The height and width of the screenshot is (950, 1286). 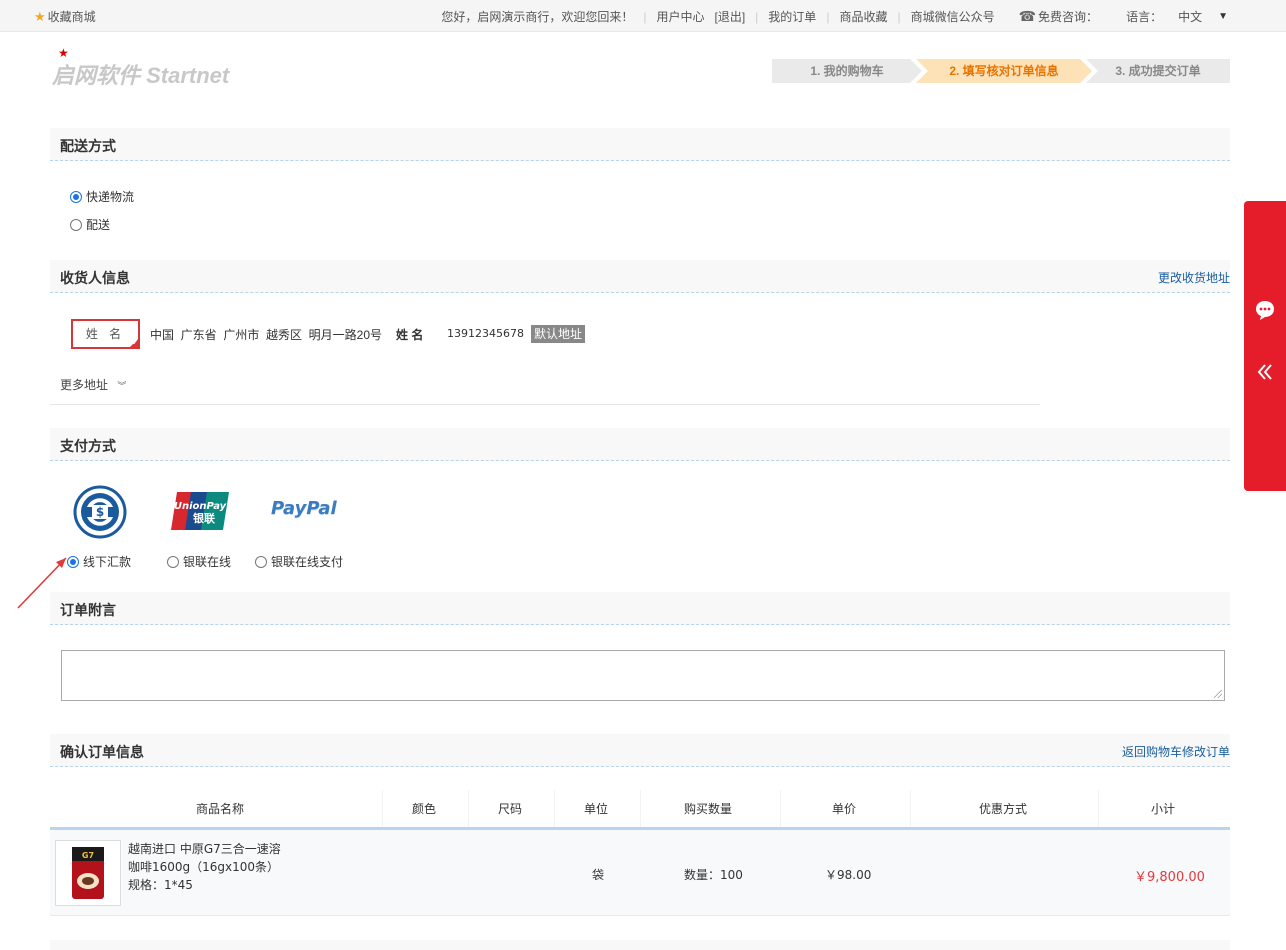 What do you see at coordinates (88, 146) in the screenshot?
I see `section-title: 配送方式` at bounding box center [88, 146].